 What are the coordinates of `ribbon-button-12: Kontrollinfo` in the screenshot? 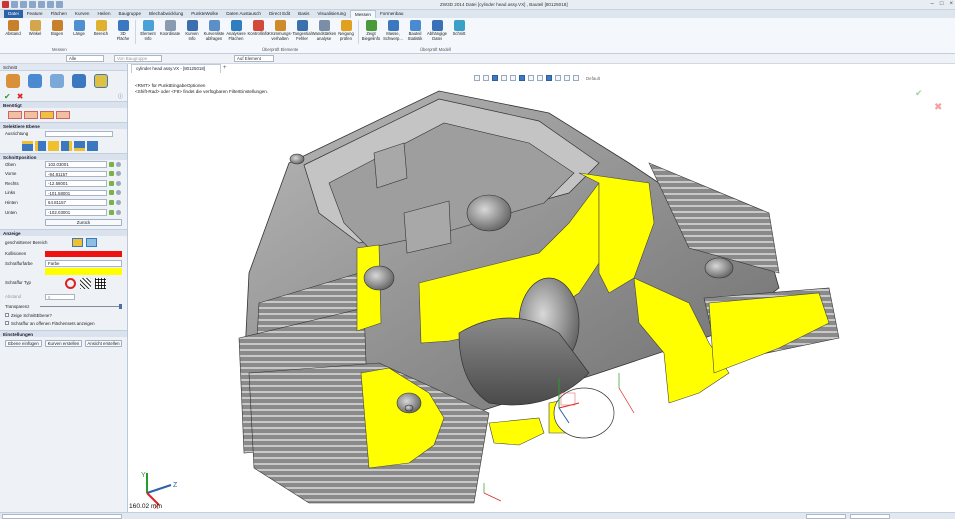 It's located at (258, 32).